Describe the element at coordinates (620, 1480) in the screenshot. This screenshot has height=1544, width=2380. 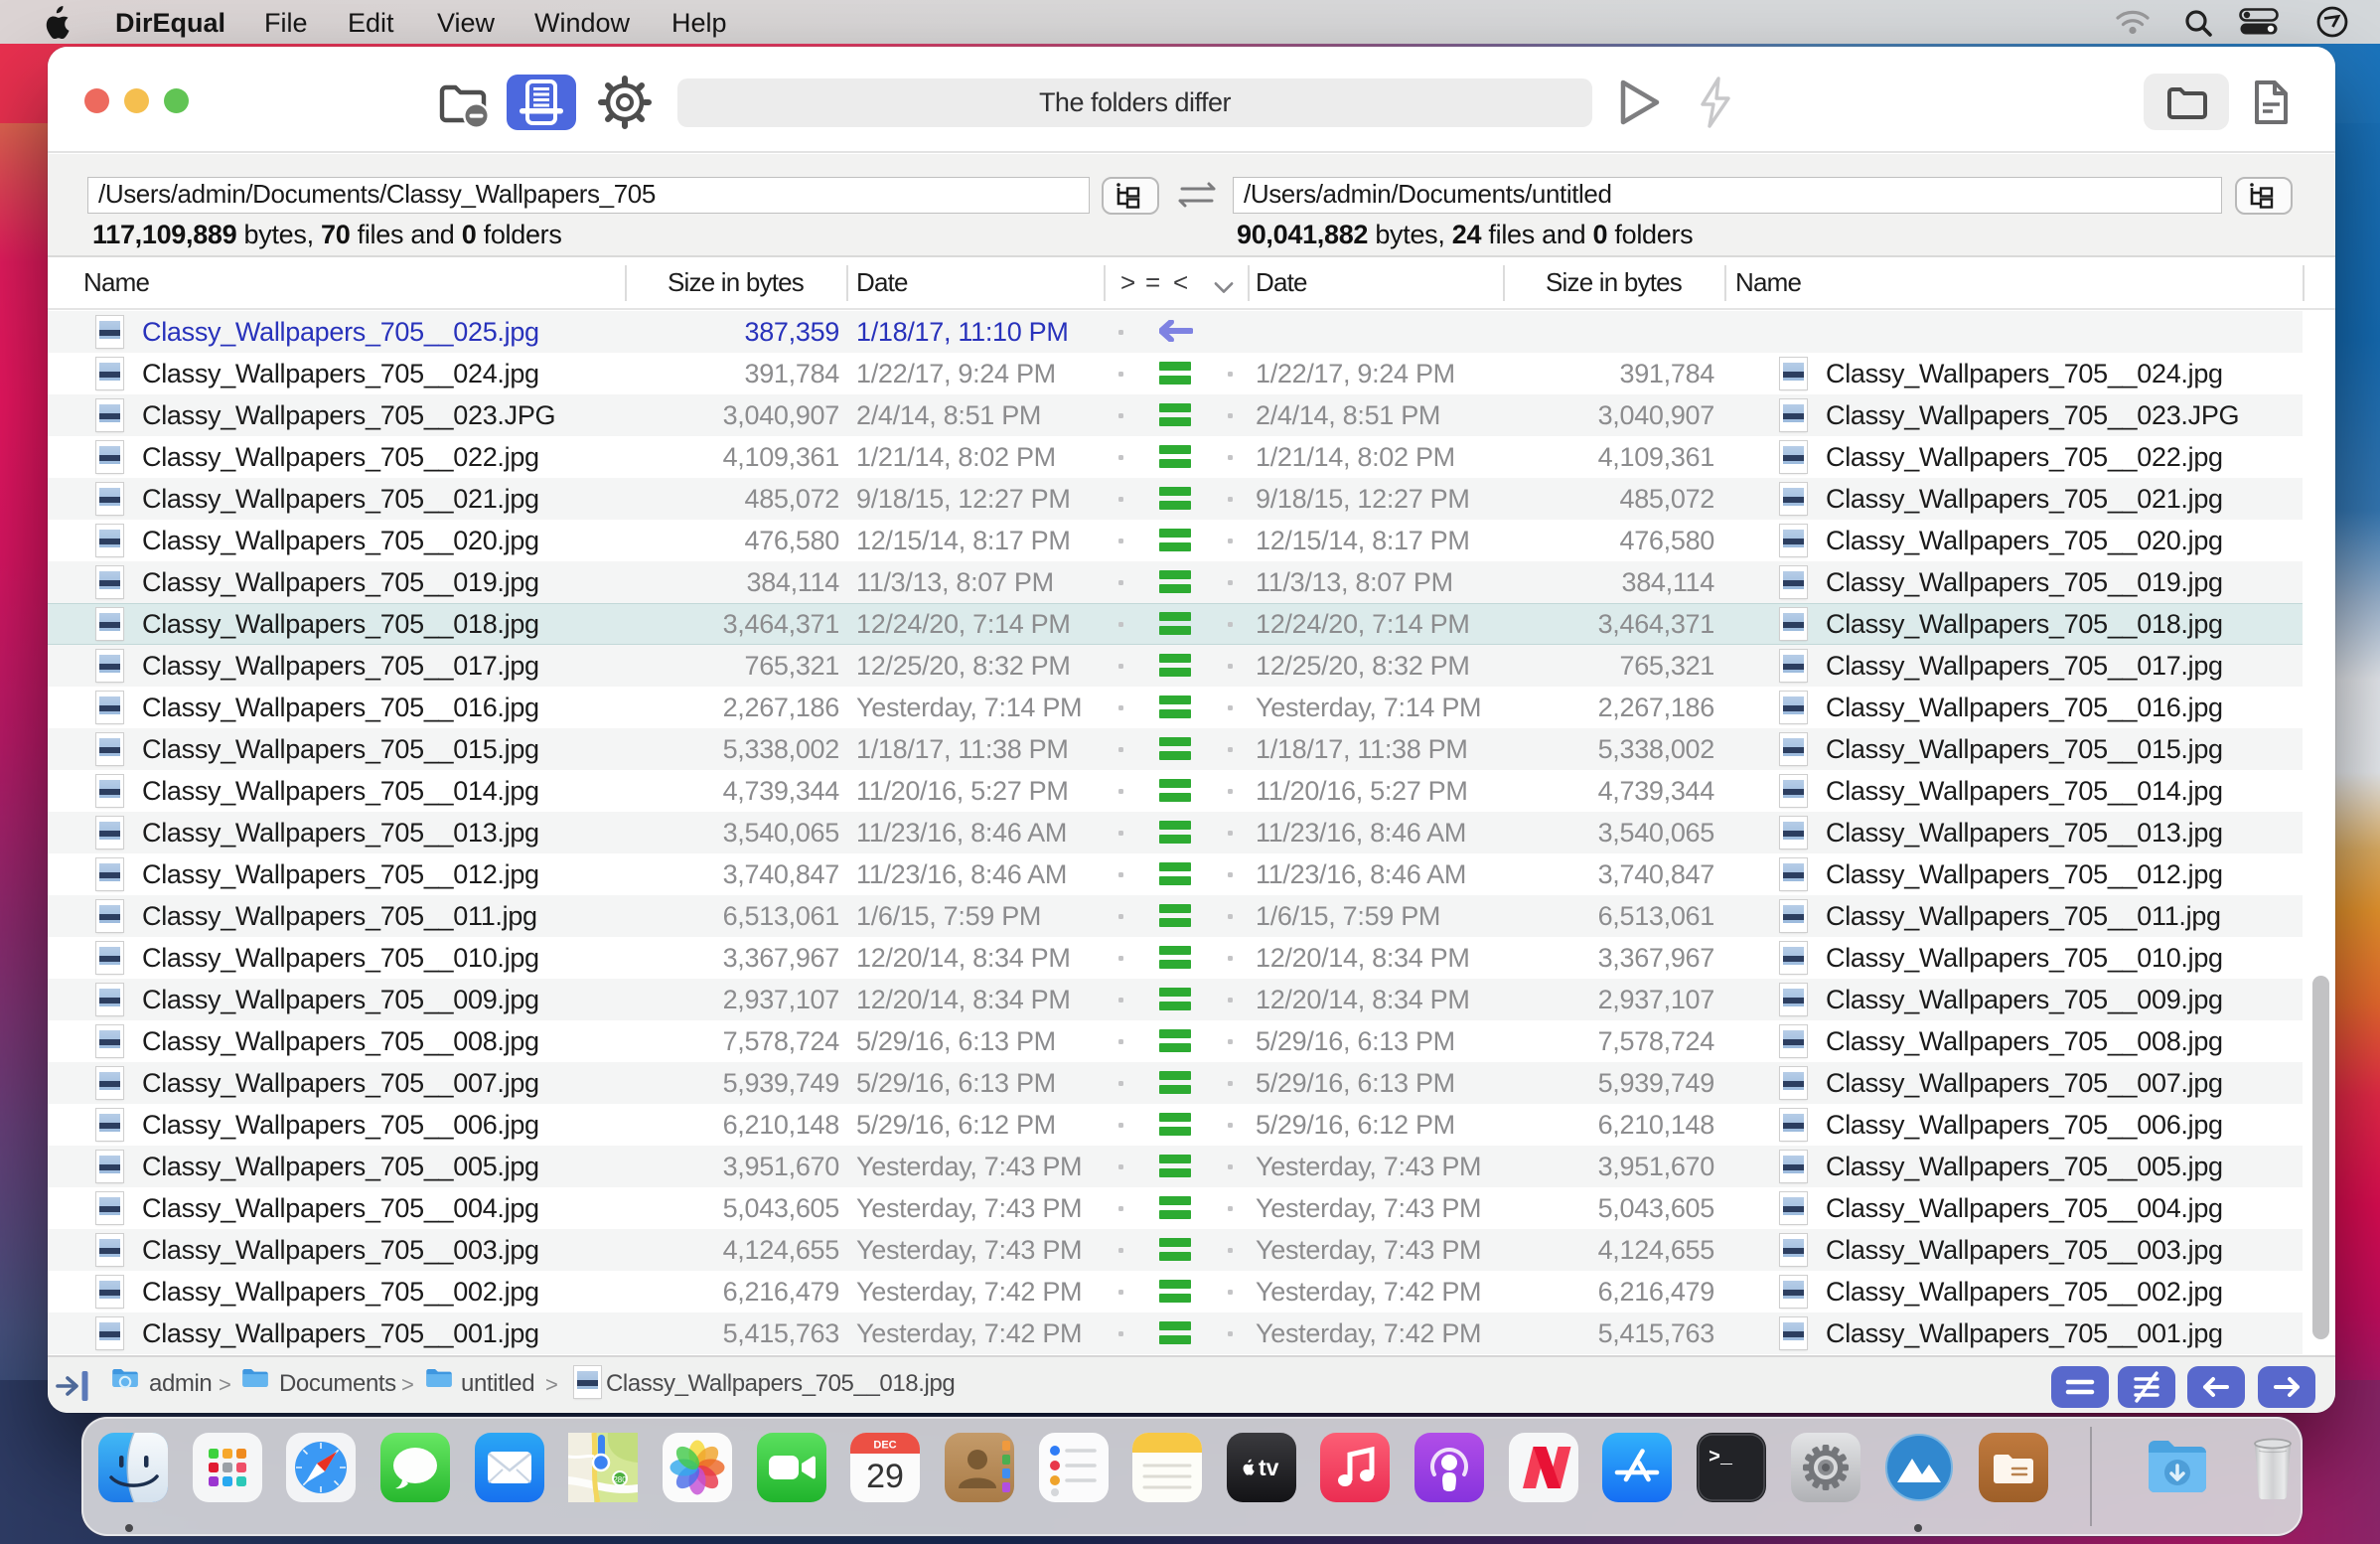
I see `svg-text: 280` at that location.